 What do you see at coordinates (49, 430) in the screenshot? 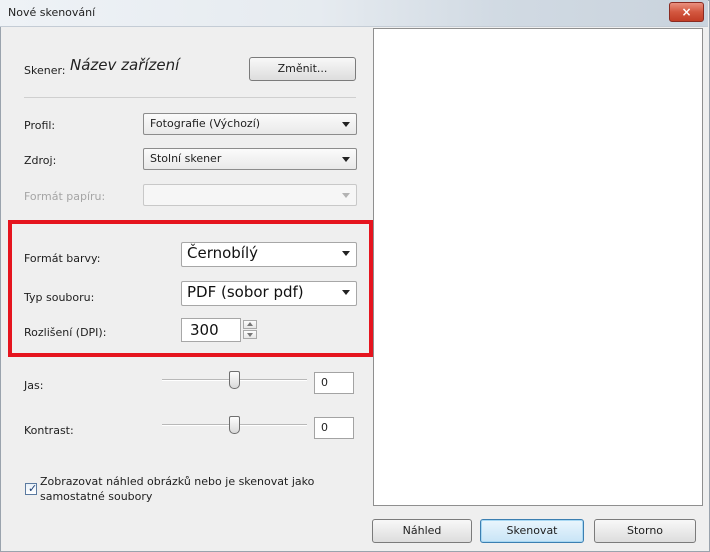
I see `contrast-label: Kontrast:` at bounding box center [49, 430].